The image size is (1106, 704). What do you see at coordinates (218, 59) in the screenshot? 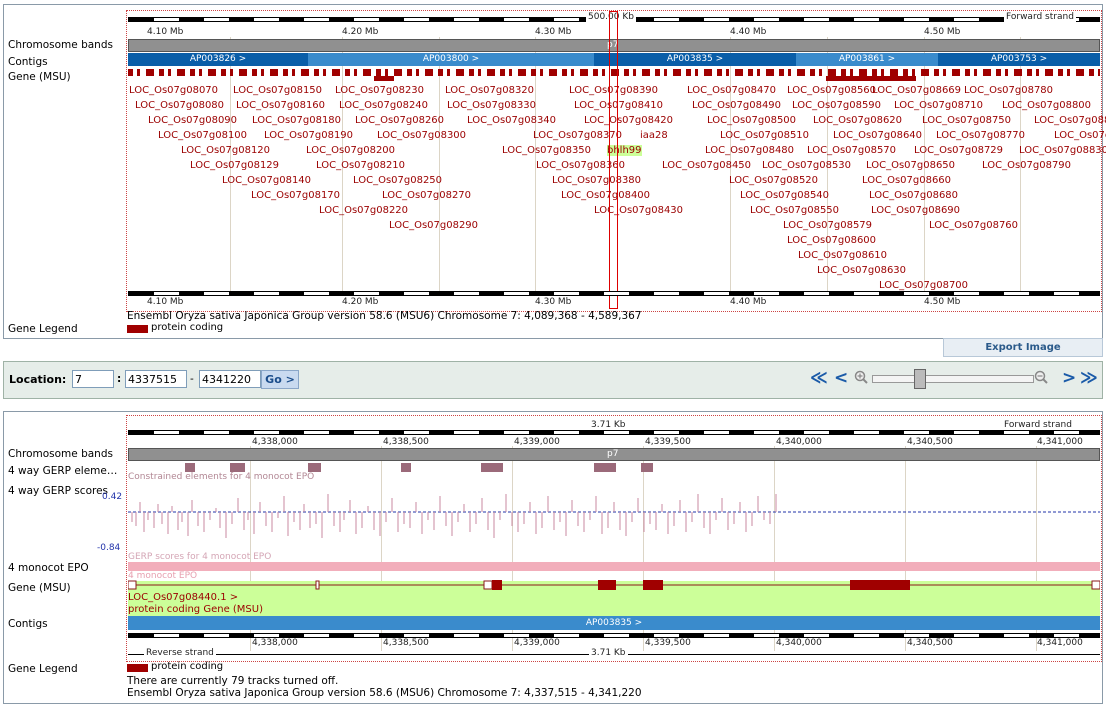
I see `contig-ap003826: AP003826 >` at bounding box center [218, 59].